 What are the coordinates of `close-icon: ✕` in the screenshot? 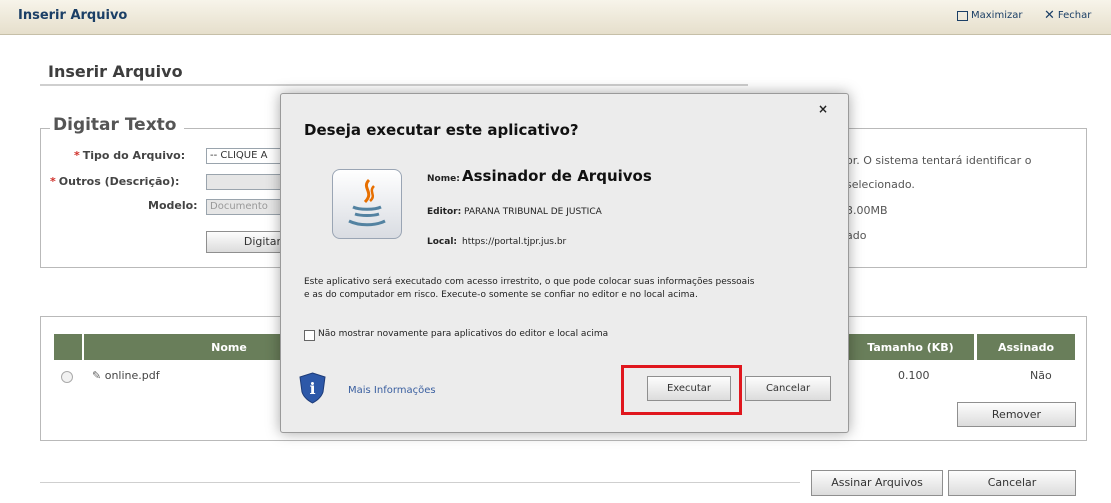 It's located at (1049, 15).